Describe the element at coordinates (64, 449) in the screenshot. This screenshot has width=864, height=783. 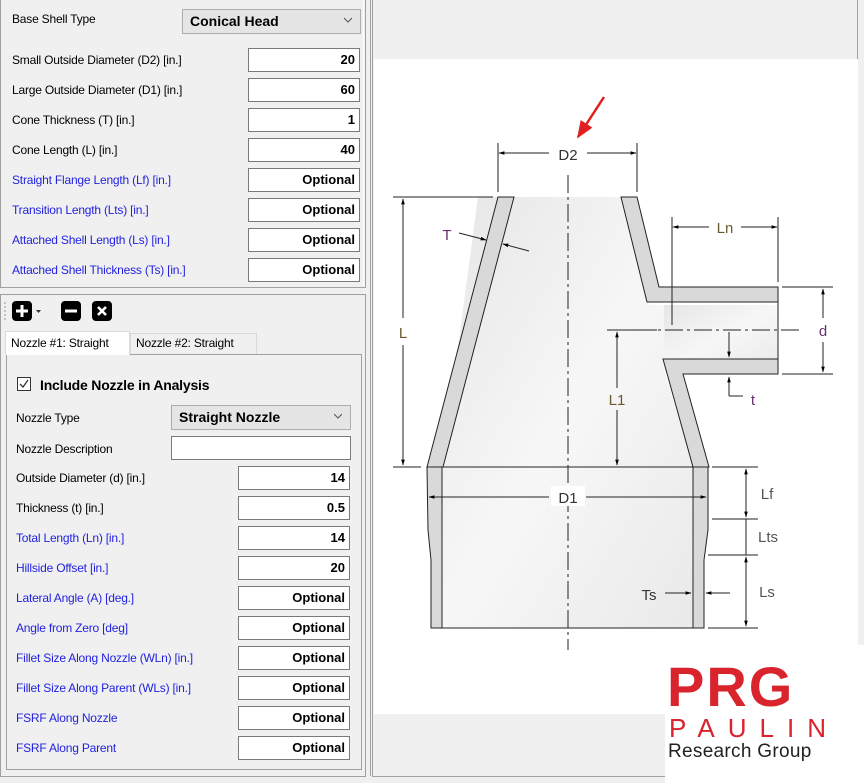
I see `nozzle-description-label: Nozzle Description` at that location.